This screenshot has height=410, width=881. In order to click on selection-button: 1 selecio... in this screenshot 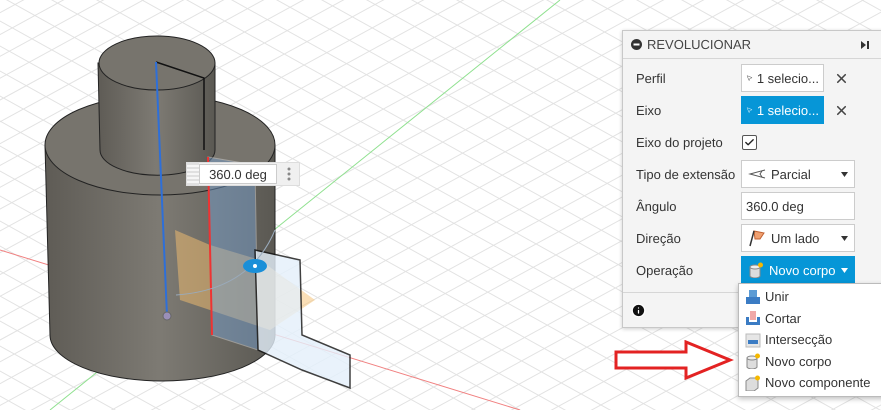, I will do `click(782, 78)`.